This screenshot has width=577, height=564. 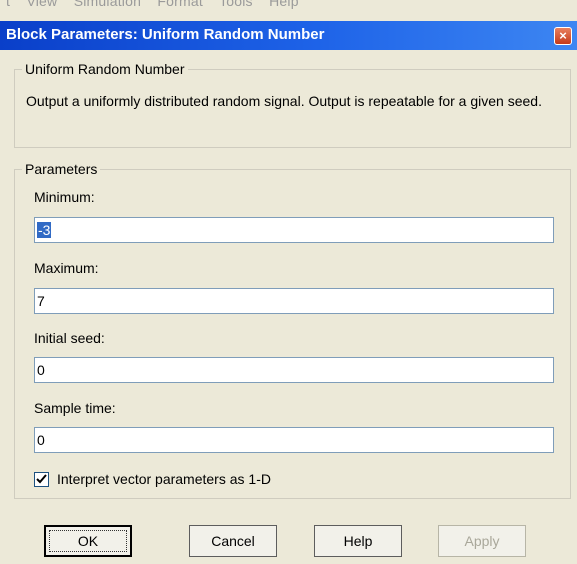 I want to click on initial-seed-label: Initial seed:, so click(x=69, y=338).